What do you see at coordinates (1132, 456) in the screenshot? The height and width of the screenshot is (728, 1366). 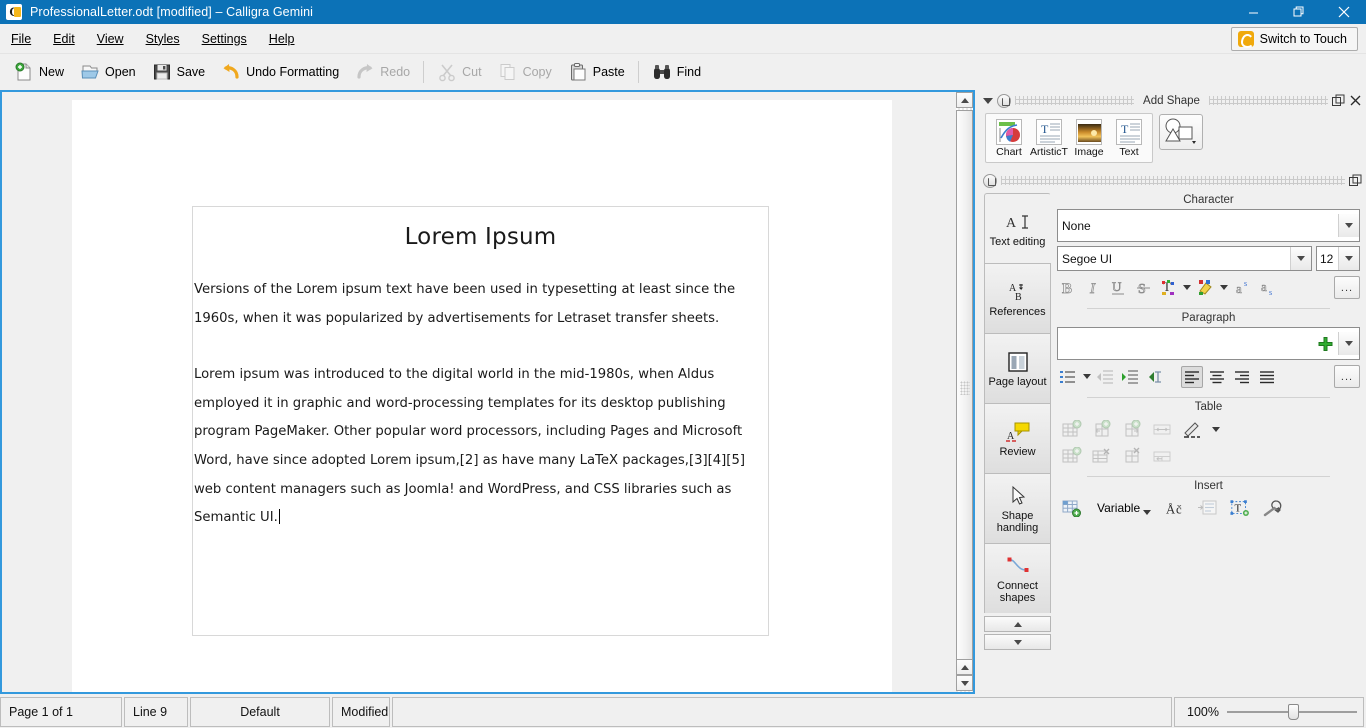 I see `delete-column-button` at bounding box center [1132, 456].